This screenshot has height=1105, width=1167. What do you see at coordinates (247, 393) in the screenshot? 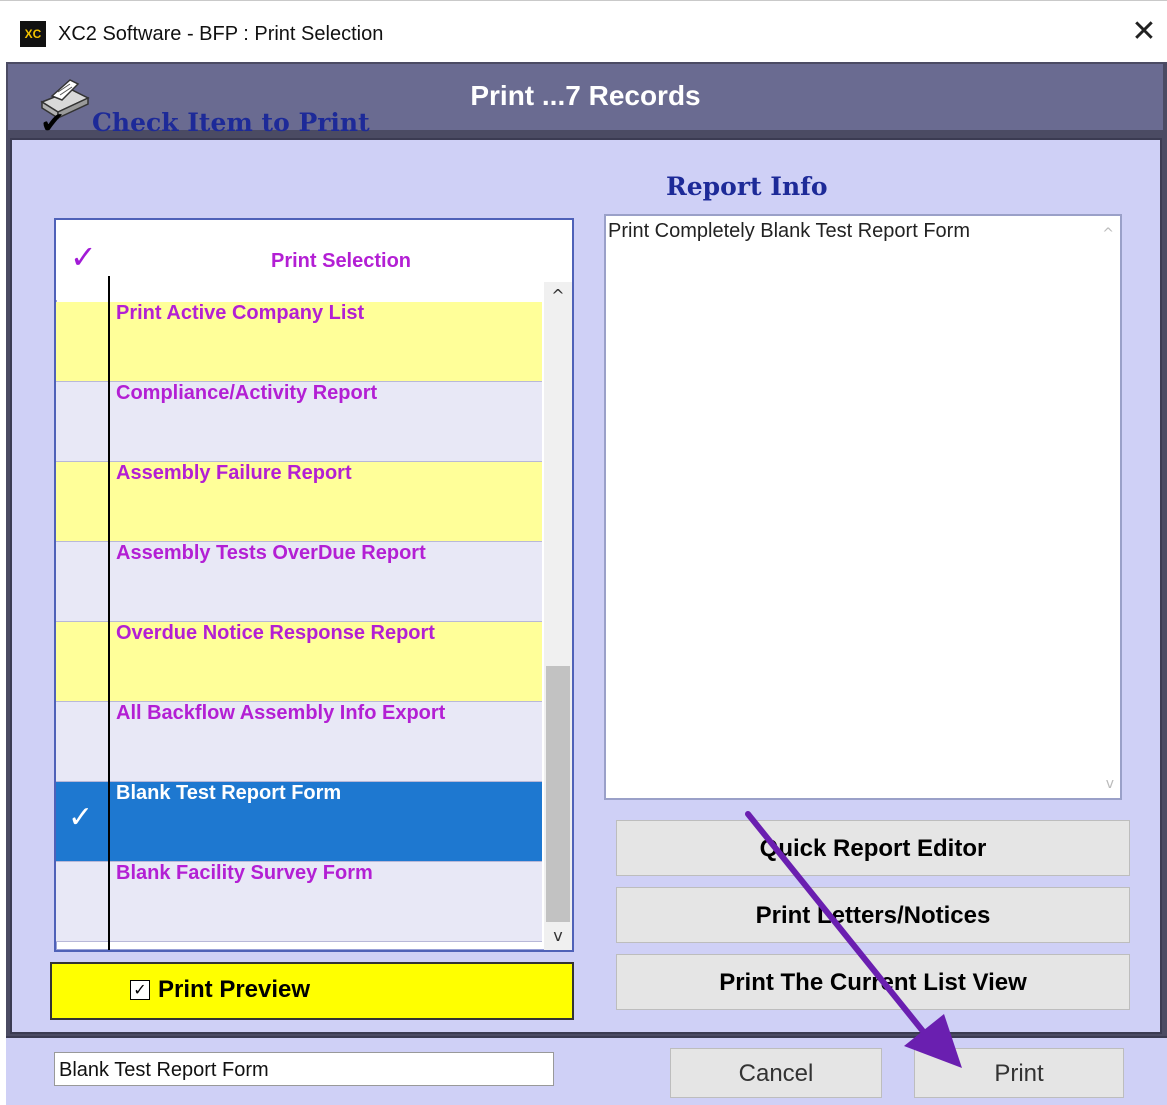
I see `list-item-label: Compliance/Activity Report` at bounding box center [247, 393].